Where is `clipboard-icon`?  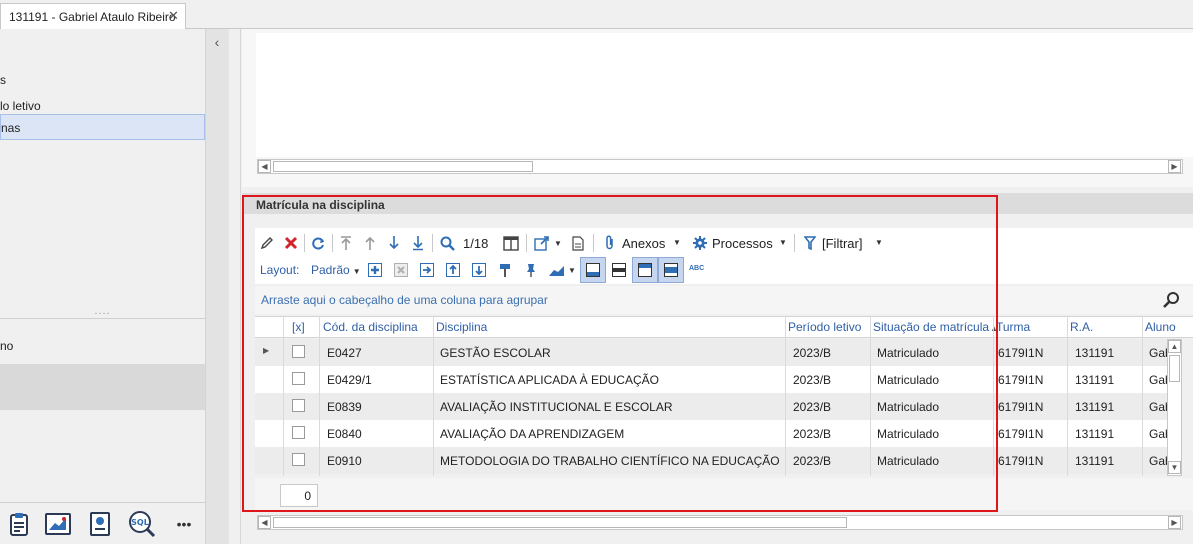
clipboard-icon is located at coordinates (19, 524).